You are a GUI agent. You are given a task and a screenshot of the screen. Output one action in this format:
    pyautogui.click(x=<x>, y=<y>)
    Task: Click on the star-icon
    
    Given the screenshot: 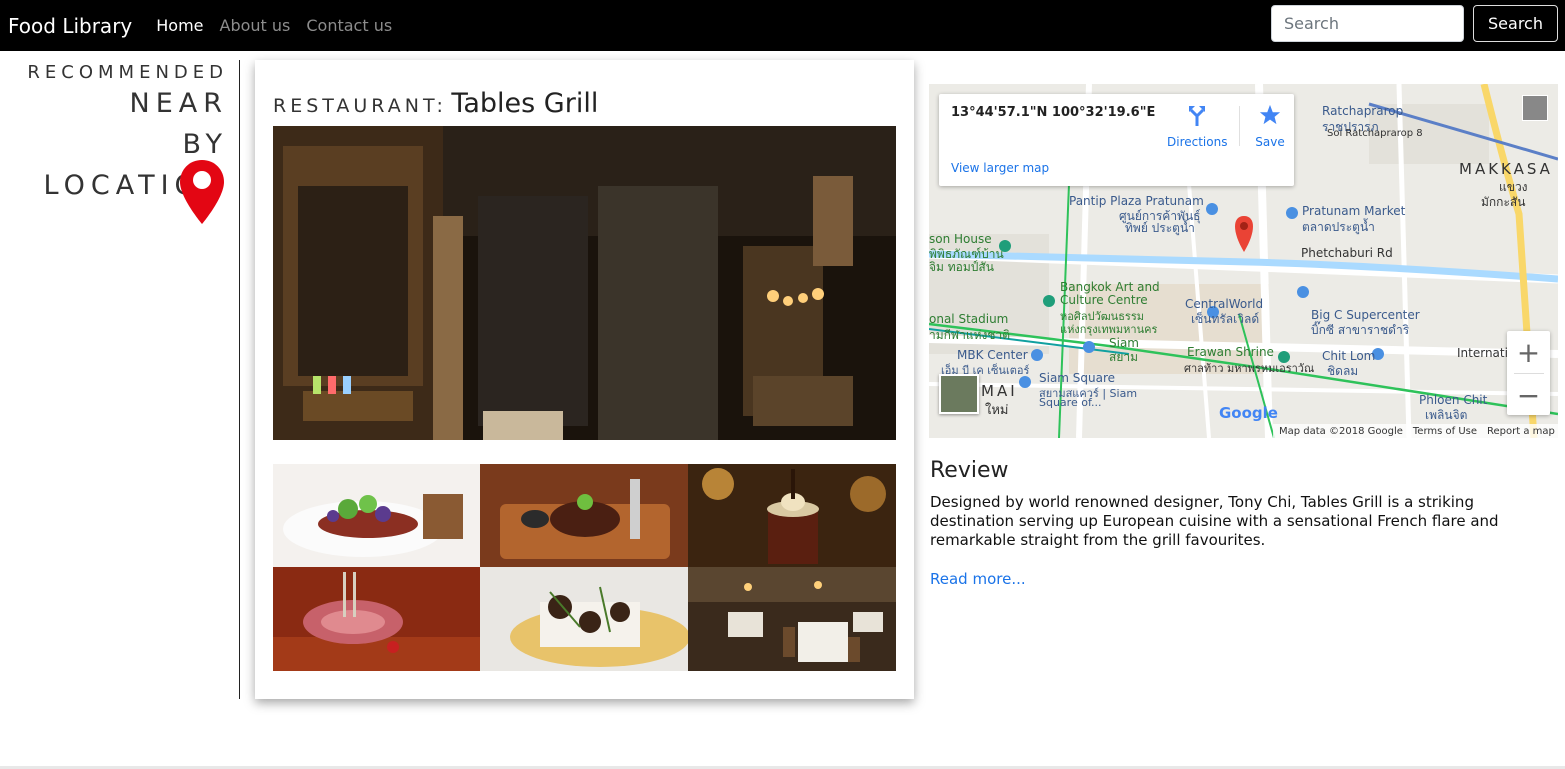 What is the action you would take?
    pyautogui.click(x=1270, y=114)
    